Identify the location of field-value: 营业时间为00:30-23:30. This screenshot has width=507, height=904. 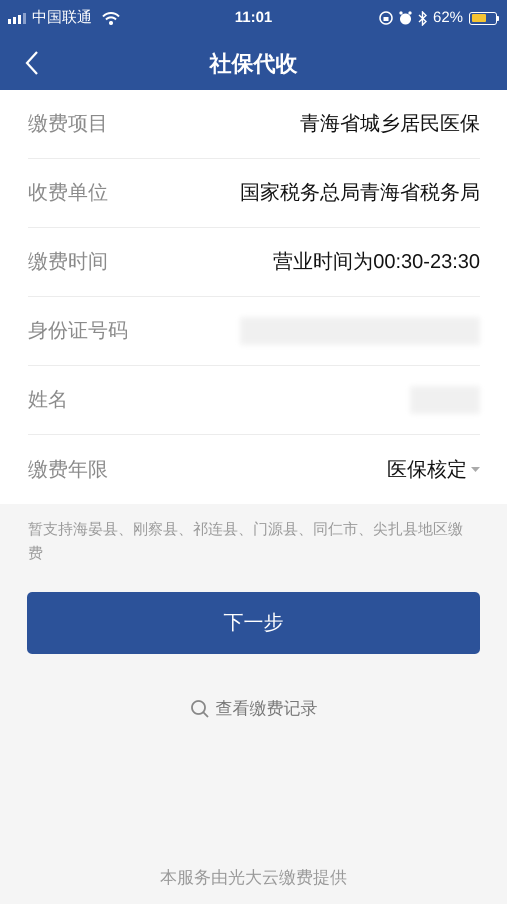
(376, 262).